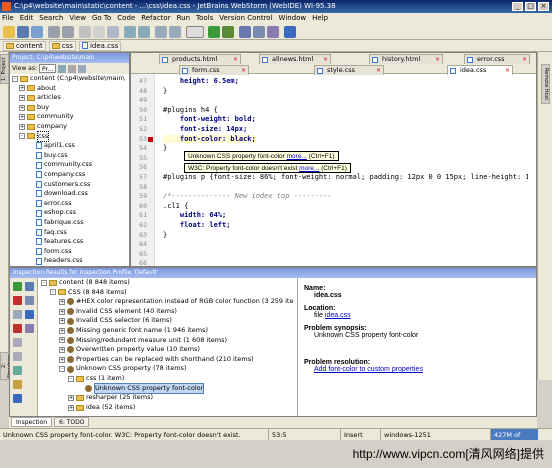  I want to click on next-icon, so click(17, 356).